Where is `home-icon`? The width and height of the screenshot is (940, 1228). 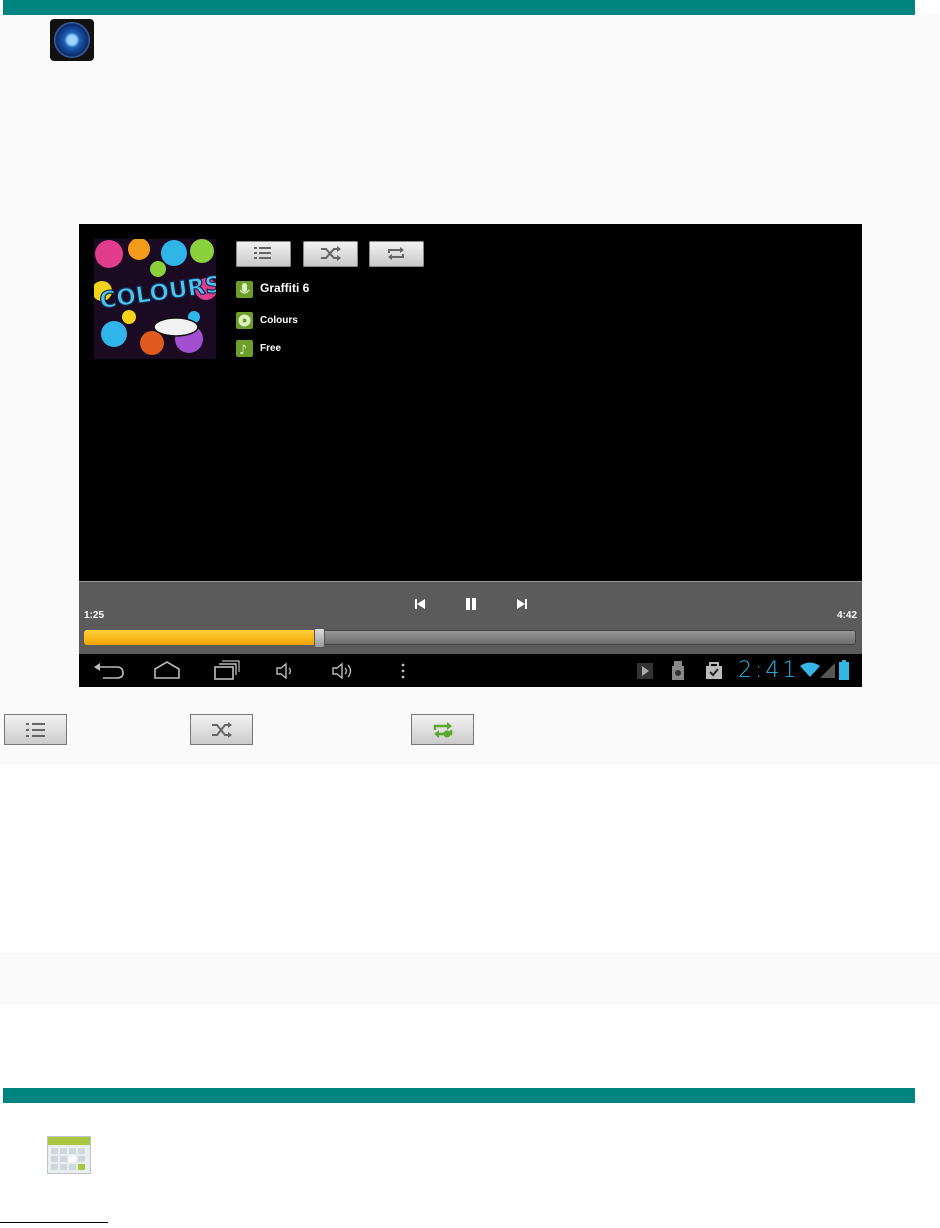 home-icon is located at coordinates (167, 670).